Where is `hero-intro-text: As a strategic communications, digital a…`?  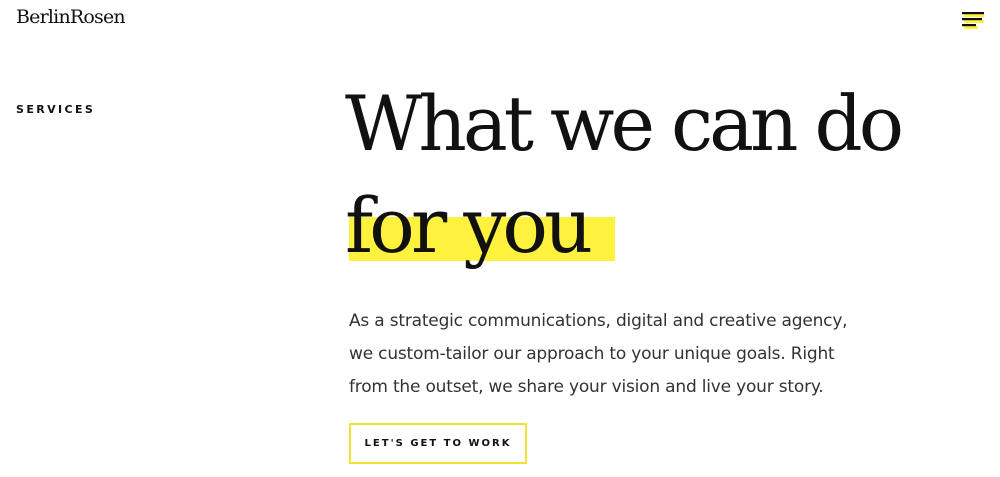 hero-intro-text: As a strategic communications, digital a… is located at coordinates (598, 354).